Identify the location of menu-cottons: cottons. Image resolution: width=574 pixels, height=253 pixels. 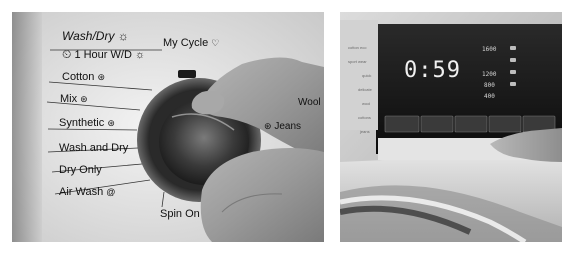
(364, 117).